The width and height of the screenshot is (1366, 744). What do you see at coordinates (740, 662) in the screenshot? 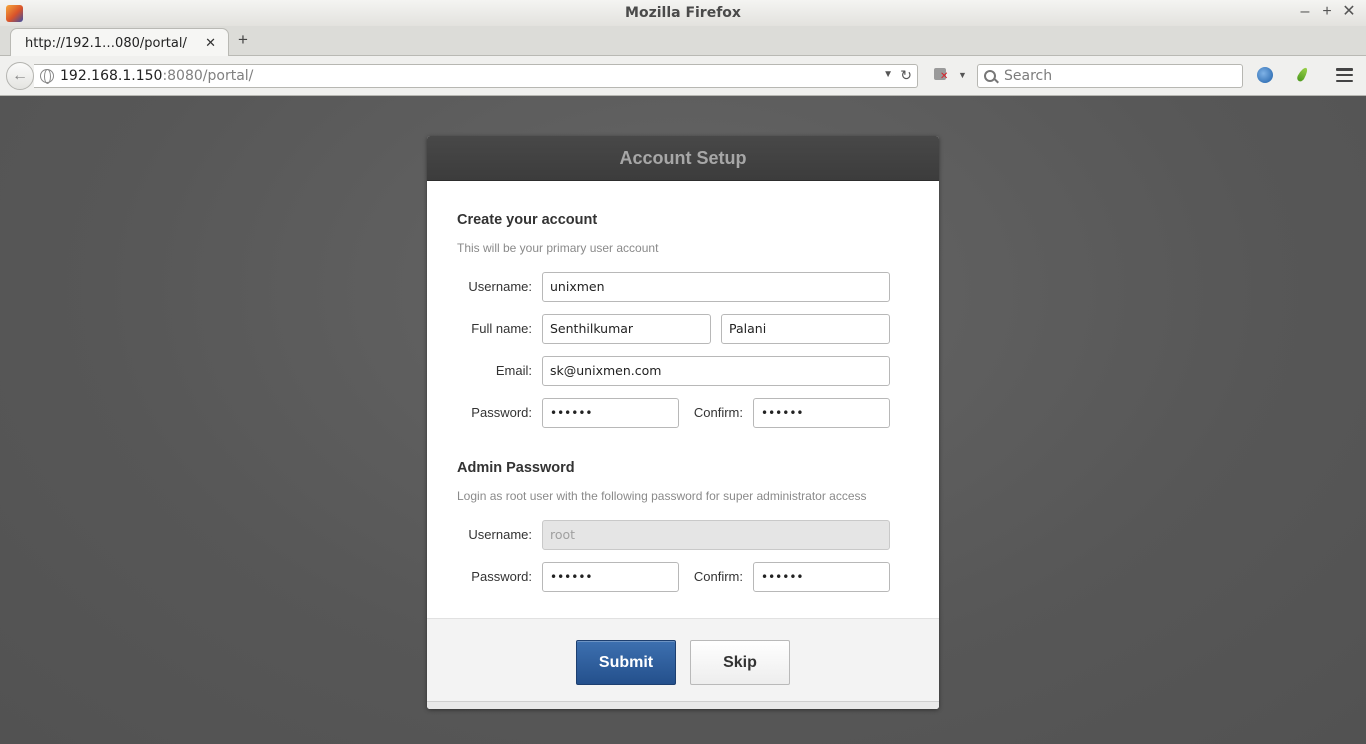
I see `skip-button: Skip` at bounding box center [740, 662].